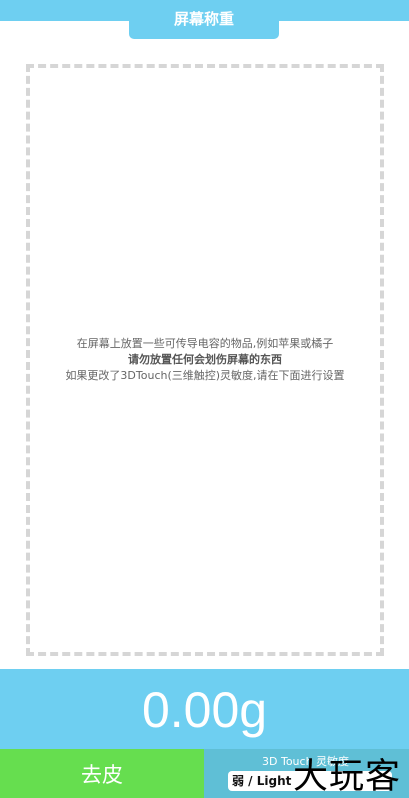  Describe the element at coordinates (205, 343) in the screenshot. I see `instruction-line-1: 在屏幕上放置一些可传导电容的物品,例如苹果或橘子` at that location.